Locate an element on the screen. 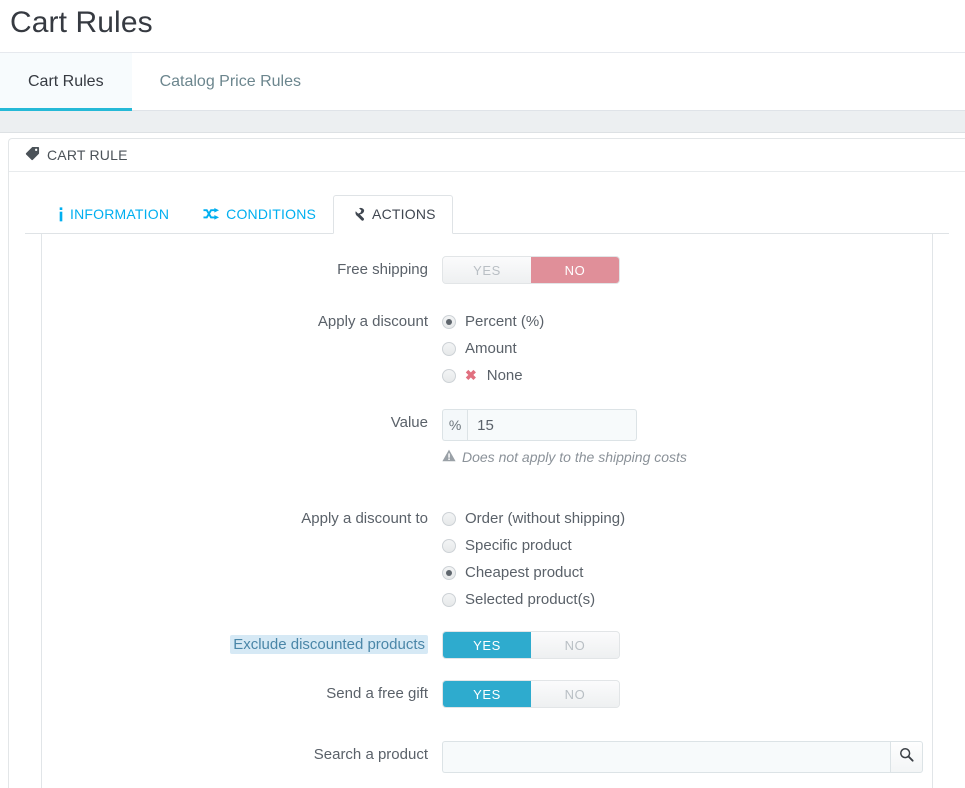 This screenshot has height=788, width=965. panel-heading-title: CART RULE is located at coordinates (87, 155).